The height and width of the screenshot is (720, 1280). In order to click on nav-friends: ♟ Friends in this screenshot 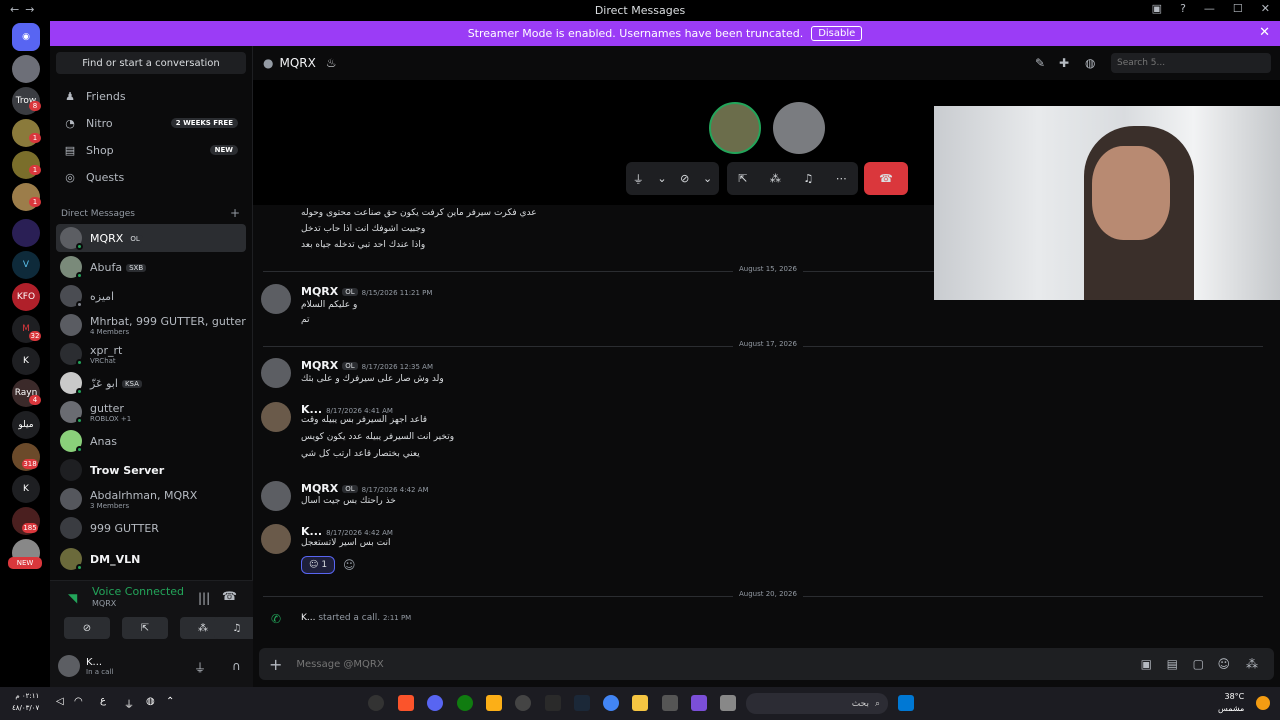, I will do `click(151, 96)`.